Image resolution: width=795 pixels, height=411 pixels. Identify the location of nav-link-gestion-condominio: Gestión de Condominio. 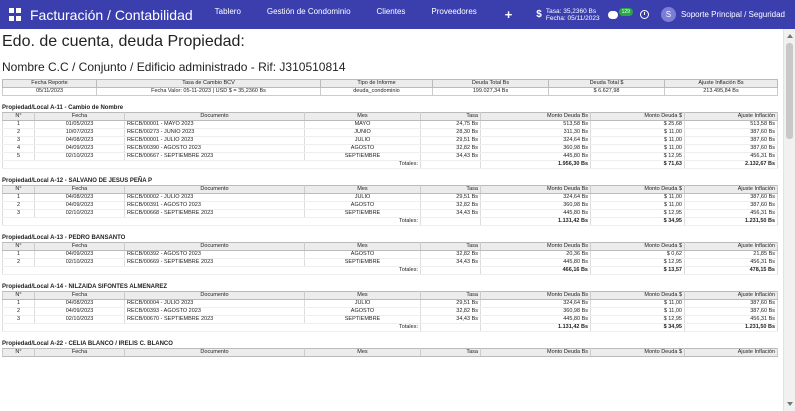
(309, 14).